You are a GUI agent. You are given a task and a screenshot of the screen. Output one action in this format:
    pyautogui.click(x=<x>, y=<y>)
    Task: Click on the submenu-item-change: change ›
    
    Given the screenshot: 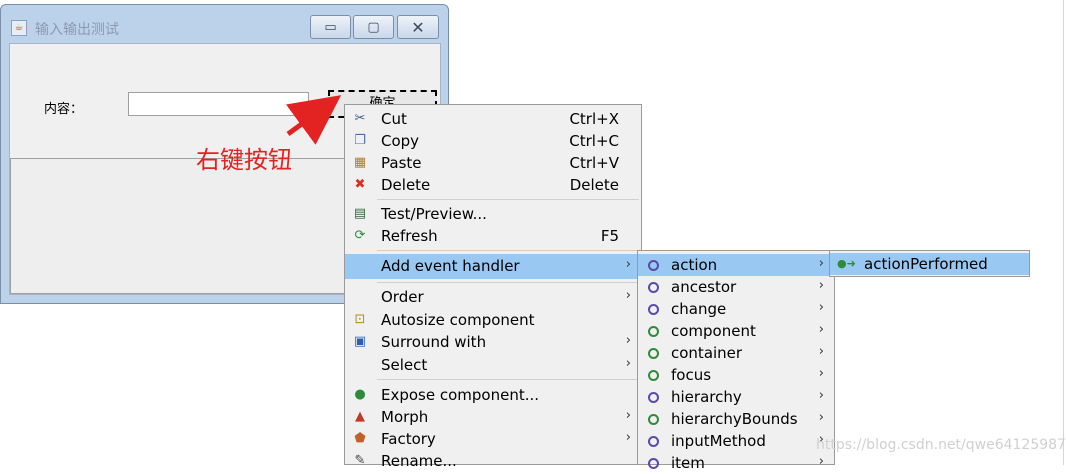 What is the action you would take?
    pyautogui.click(x=736, y=309)
    